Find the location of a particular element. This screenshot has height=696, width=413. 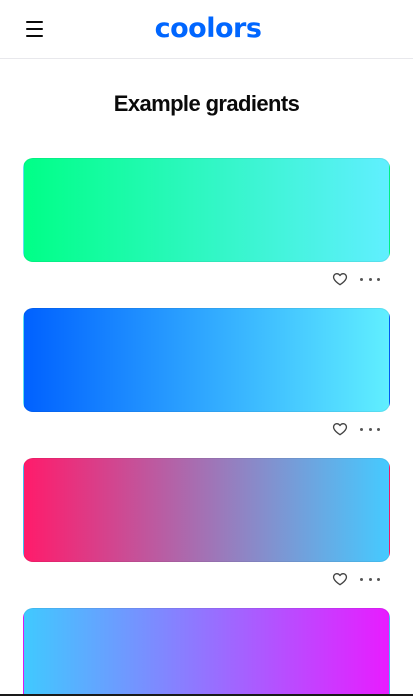

hamburger-menu-icon is located at coordinates (35, 29).